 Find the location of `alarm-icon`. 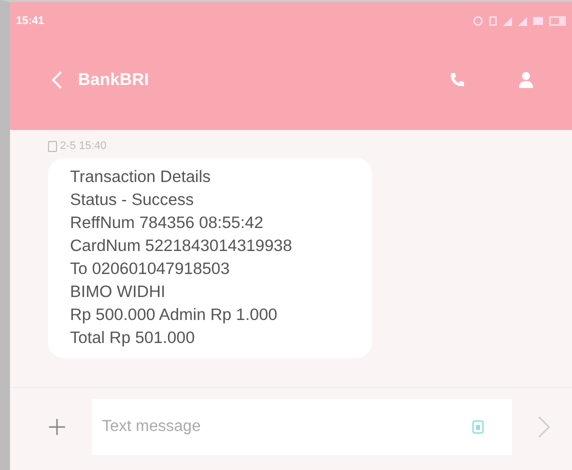

alarm-icon is located at coordinates (478, 21).